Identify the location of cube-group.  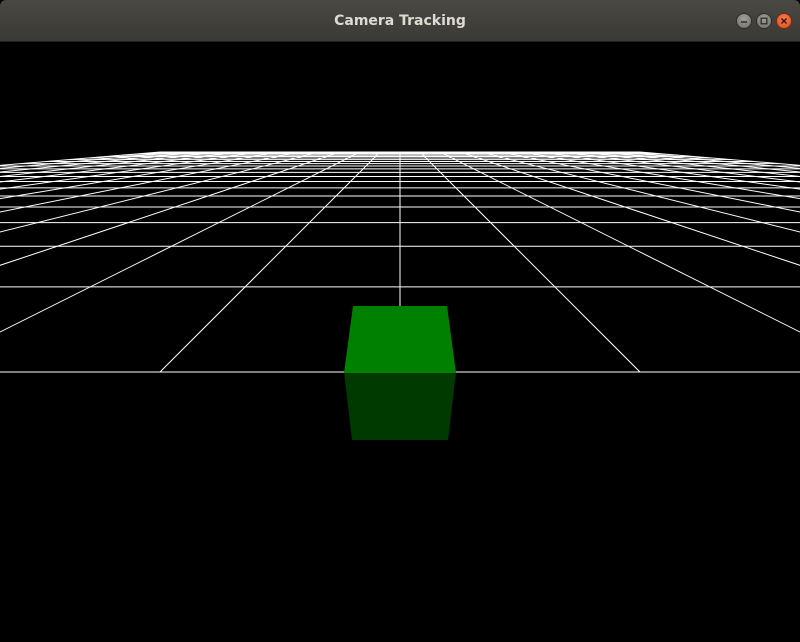
(400, 373).